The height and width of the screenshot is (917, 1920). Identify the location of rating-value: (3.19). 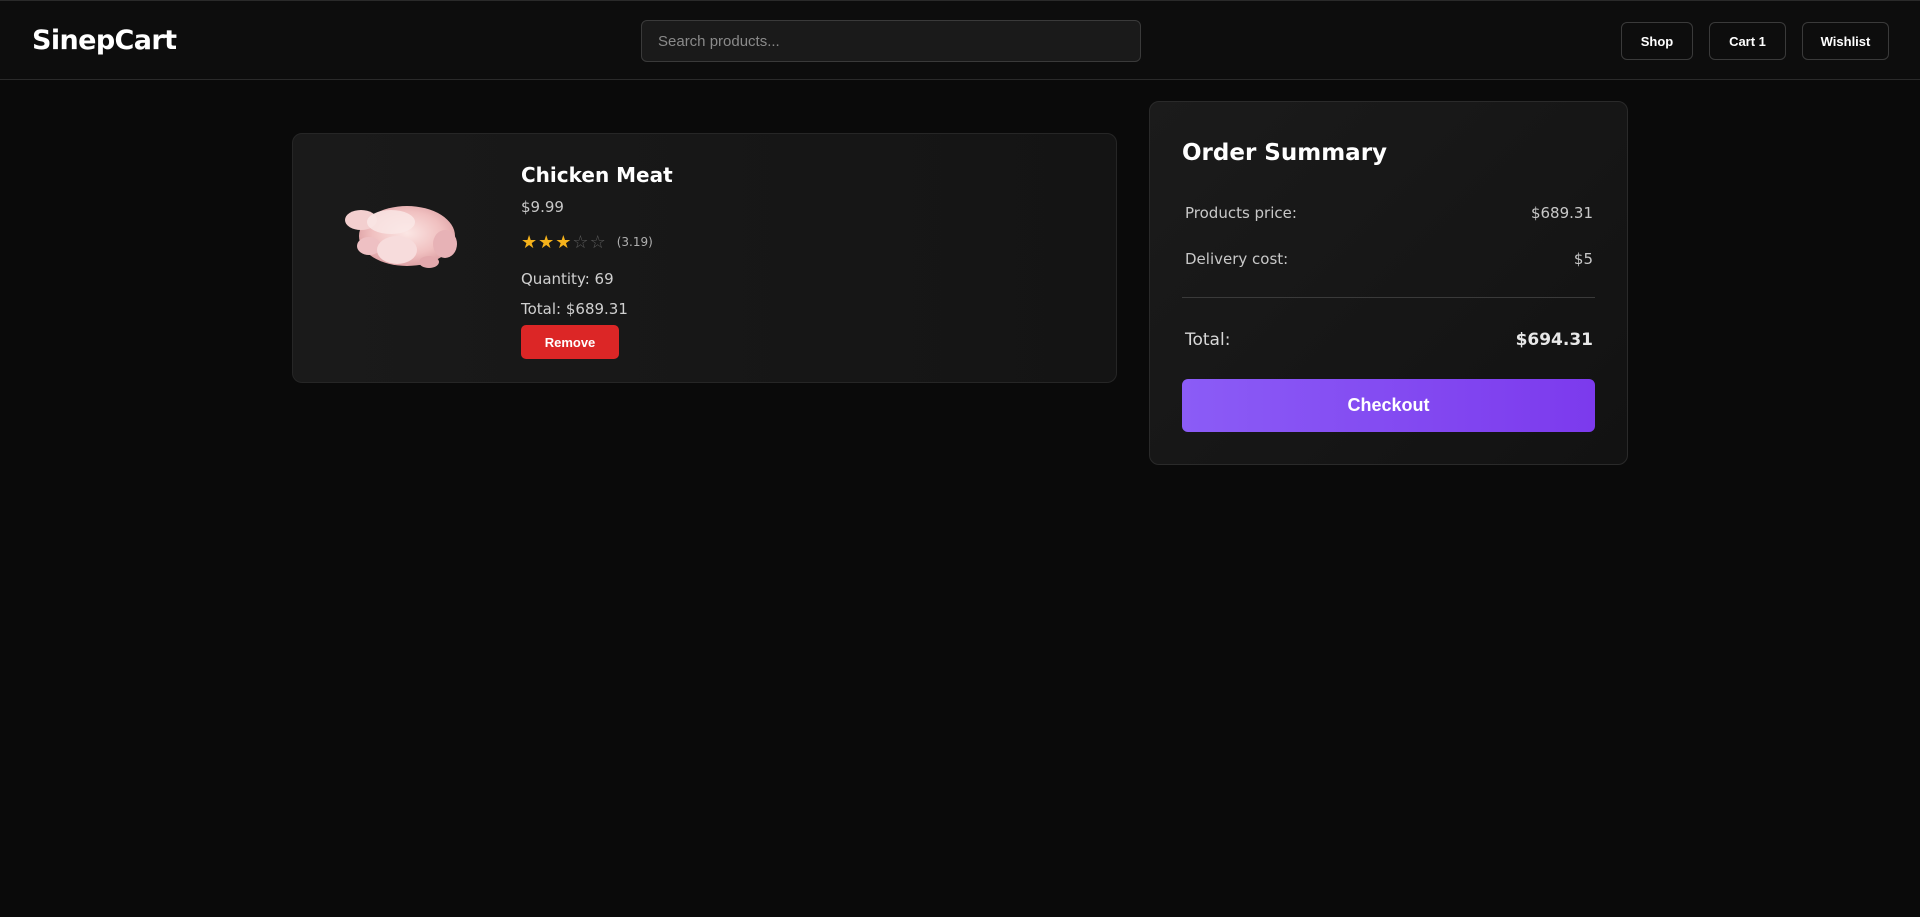
(634, 242).